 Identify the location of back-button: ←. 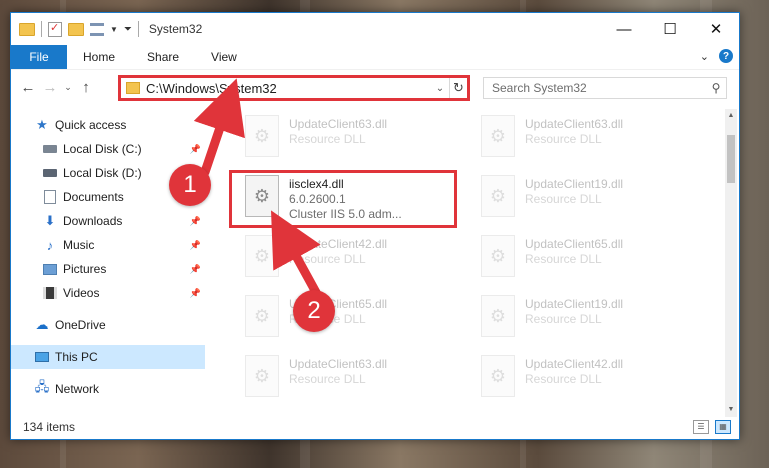
(28, 87).